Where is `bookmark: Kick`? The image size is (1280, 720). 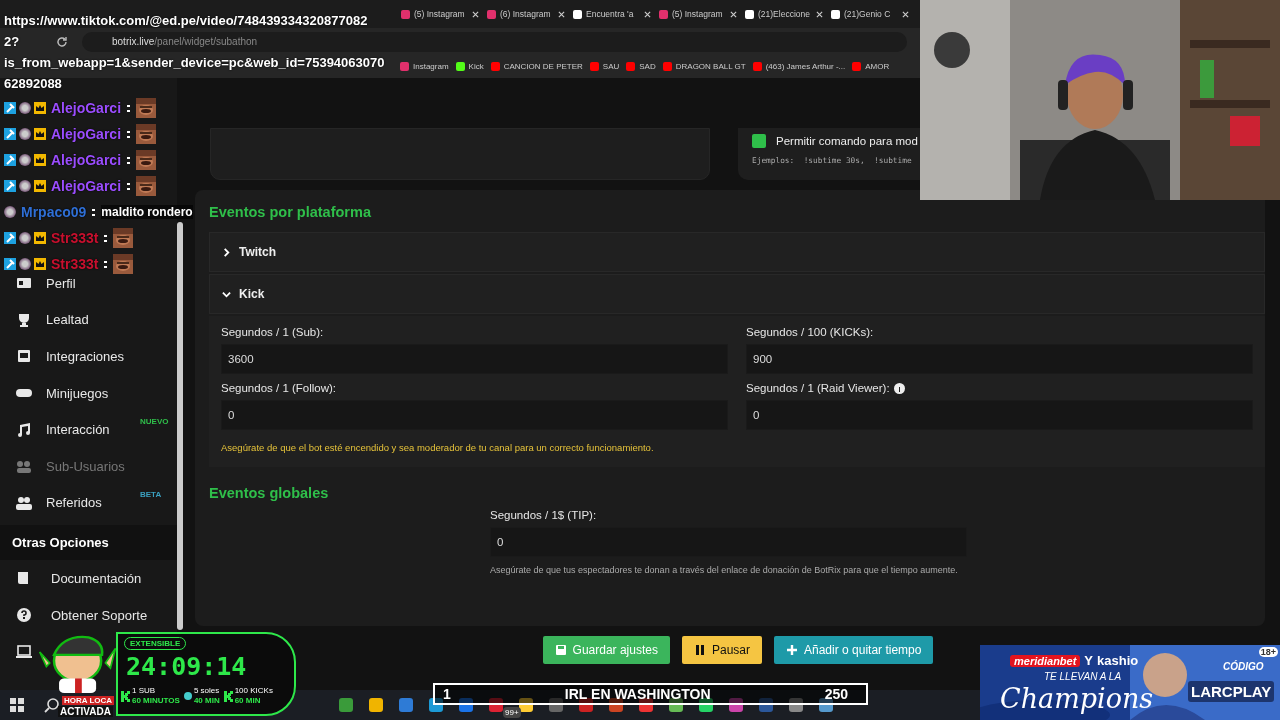
bookmark: Kick is located at coordinates (469, 66).